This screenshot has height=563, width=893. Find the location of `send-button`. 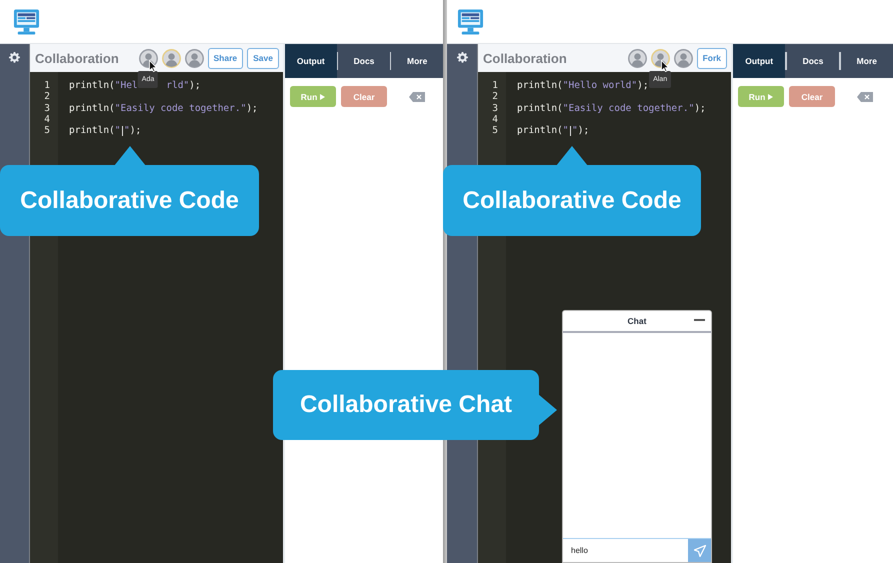

send-button is located at coordinates (699, 550).